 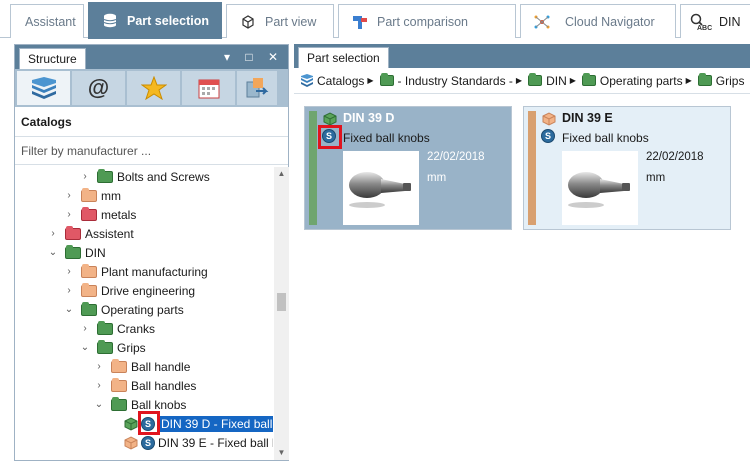 What do you see at coordinates (248, 22) in the screenshot?
I see `3d-view-icon` at bounding box center [248, 22].